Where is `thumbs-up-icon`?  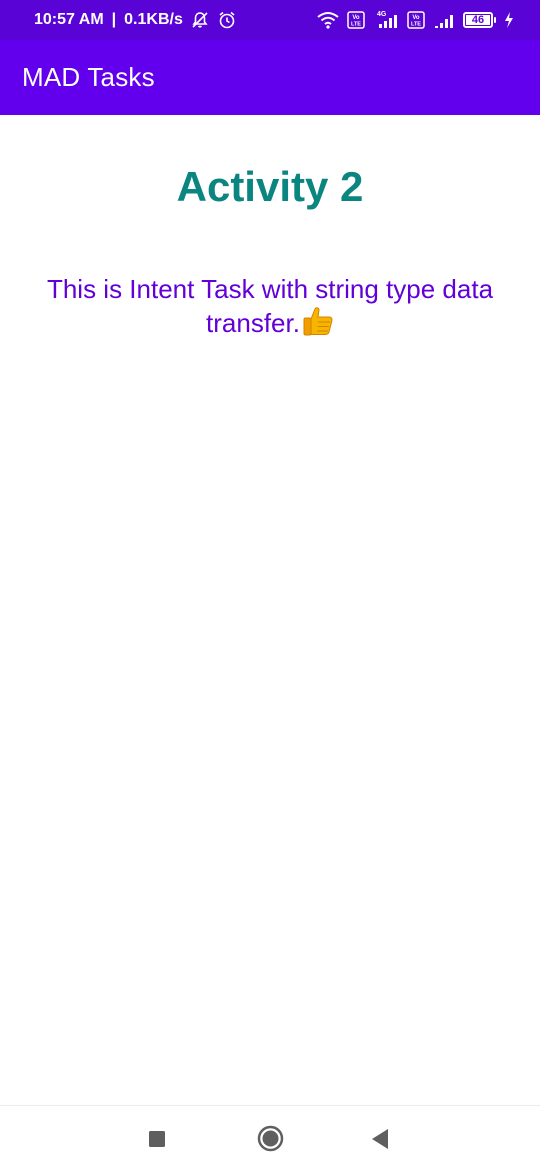 thumbs-up-icon is located at coordinates (318, 325).